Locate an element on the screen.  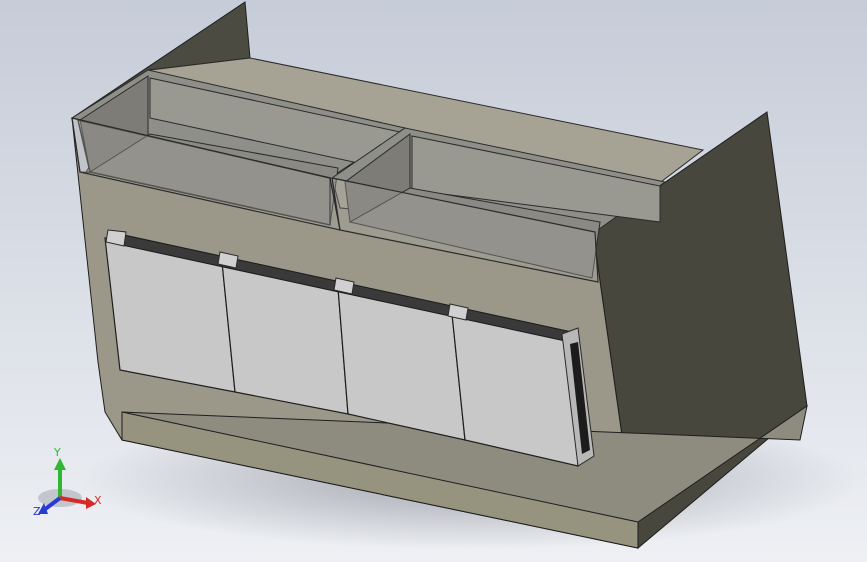
triad-z-label: Z is located at coordinates (37, 511).